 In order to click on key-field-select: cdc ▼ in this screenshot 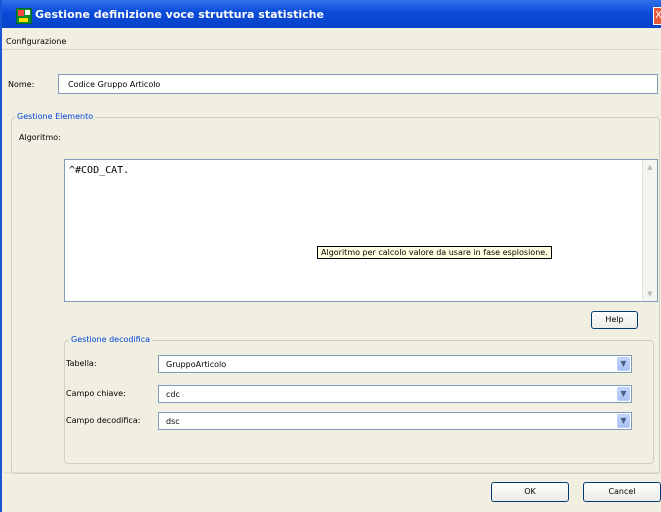, I will do `click(395, 394)`.